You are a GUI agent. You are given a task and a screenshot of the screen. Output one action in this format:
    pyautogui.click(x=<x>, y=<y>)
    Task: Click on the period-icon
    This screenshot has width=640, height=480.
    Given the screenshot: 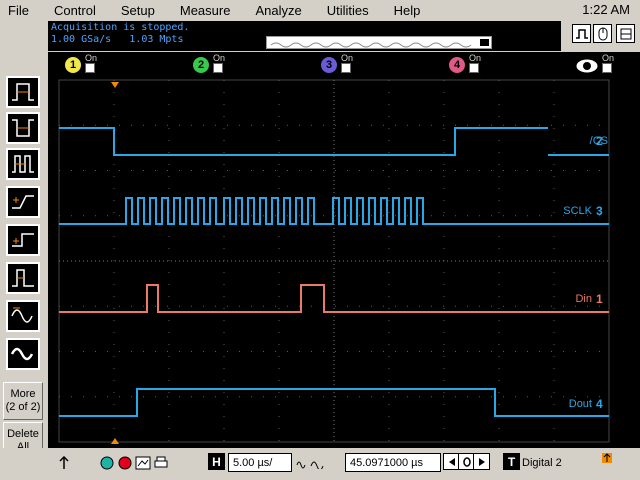 What is the action you would take?
    pyautogui.click(x=23, y=164)
    